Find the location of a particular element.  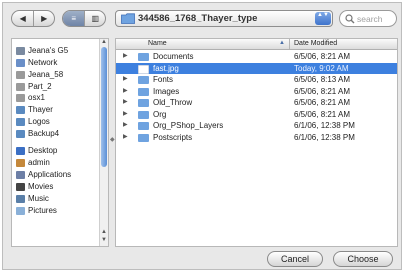

scroll-down-arrow-icon: ▼ is located at coordinates (104, 240).